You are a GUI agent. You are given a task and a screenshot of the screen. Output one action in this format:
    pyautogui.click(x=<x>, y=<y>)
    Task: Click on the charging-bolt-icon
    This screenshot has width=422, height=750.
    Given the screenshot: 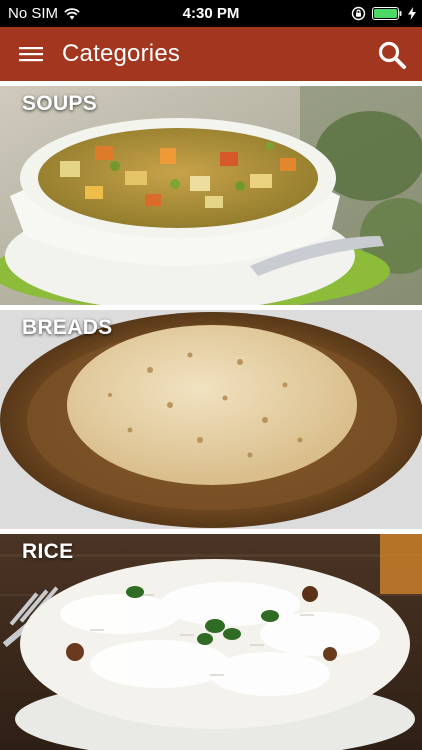 What is the action you would take?
    pyautogui.click(x=412, y=13)
    